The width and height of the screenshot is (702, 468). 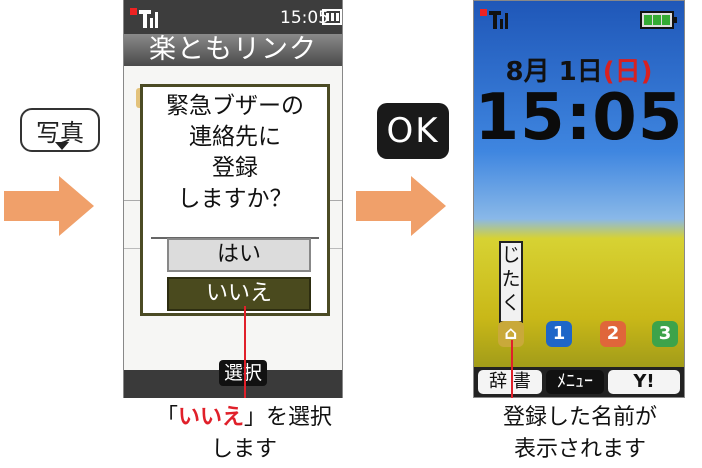 I want to click on app-title: 楽ともリンク, so click(x=233, y=50).